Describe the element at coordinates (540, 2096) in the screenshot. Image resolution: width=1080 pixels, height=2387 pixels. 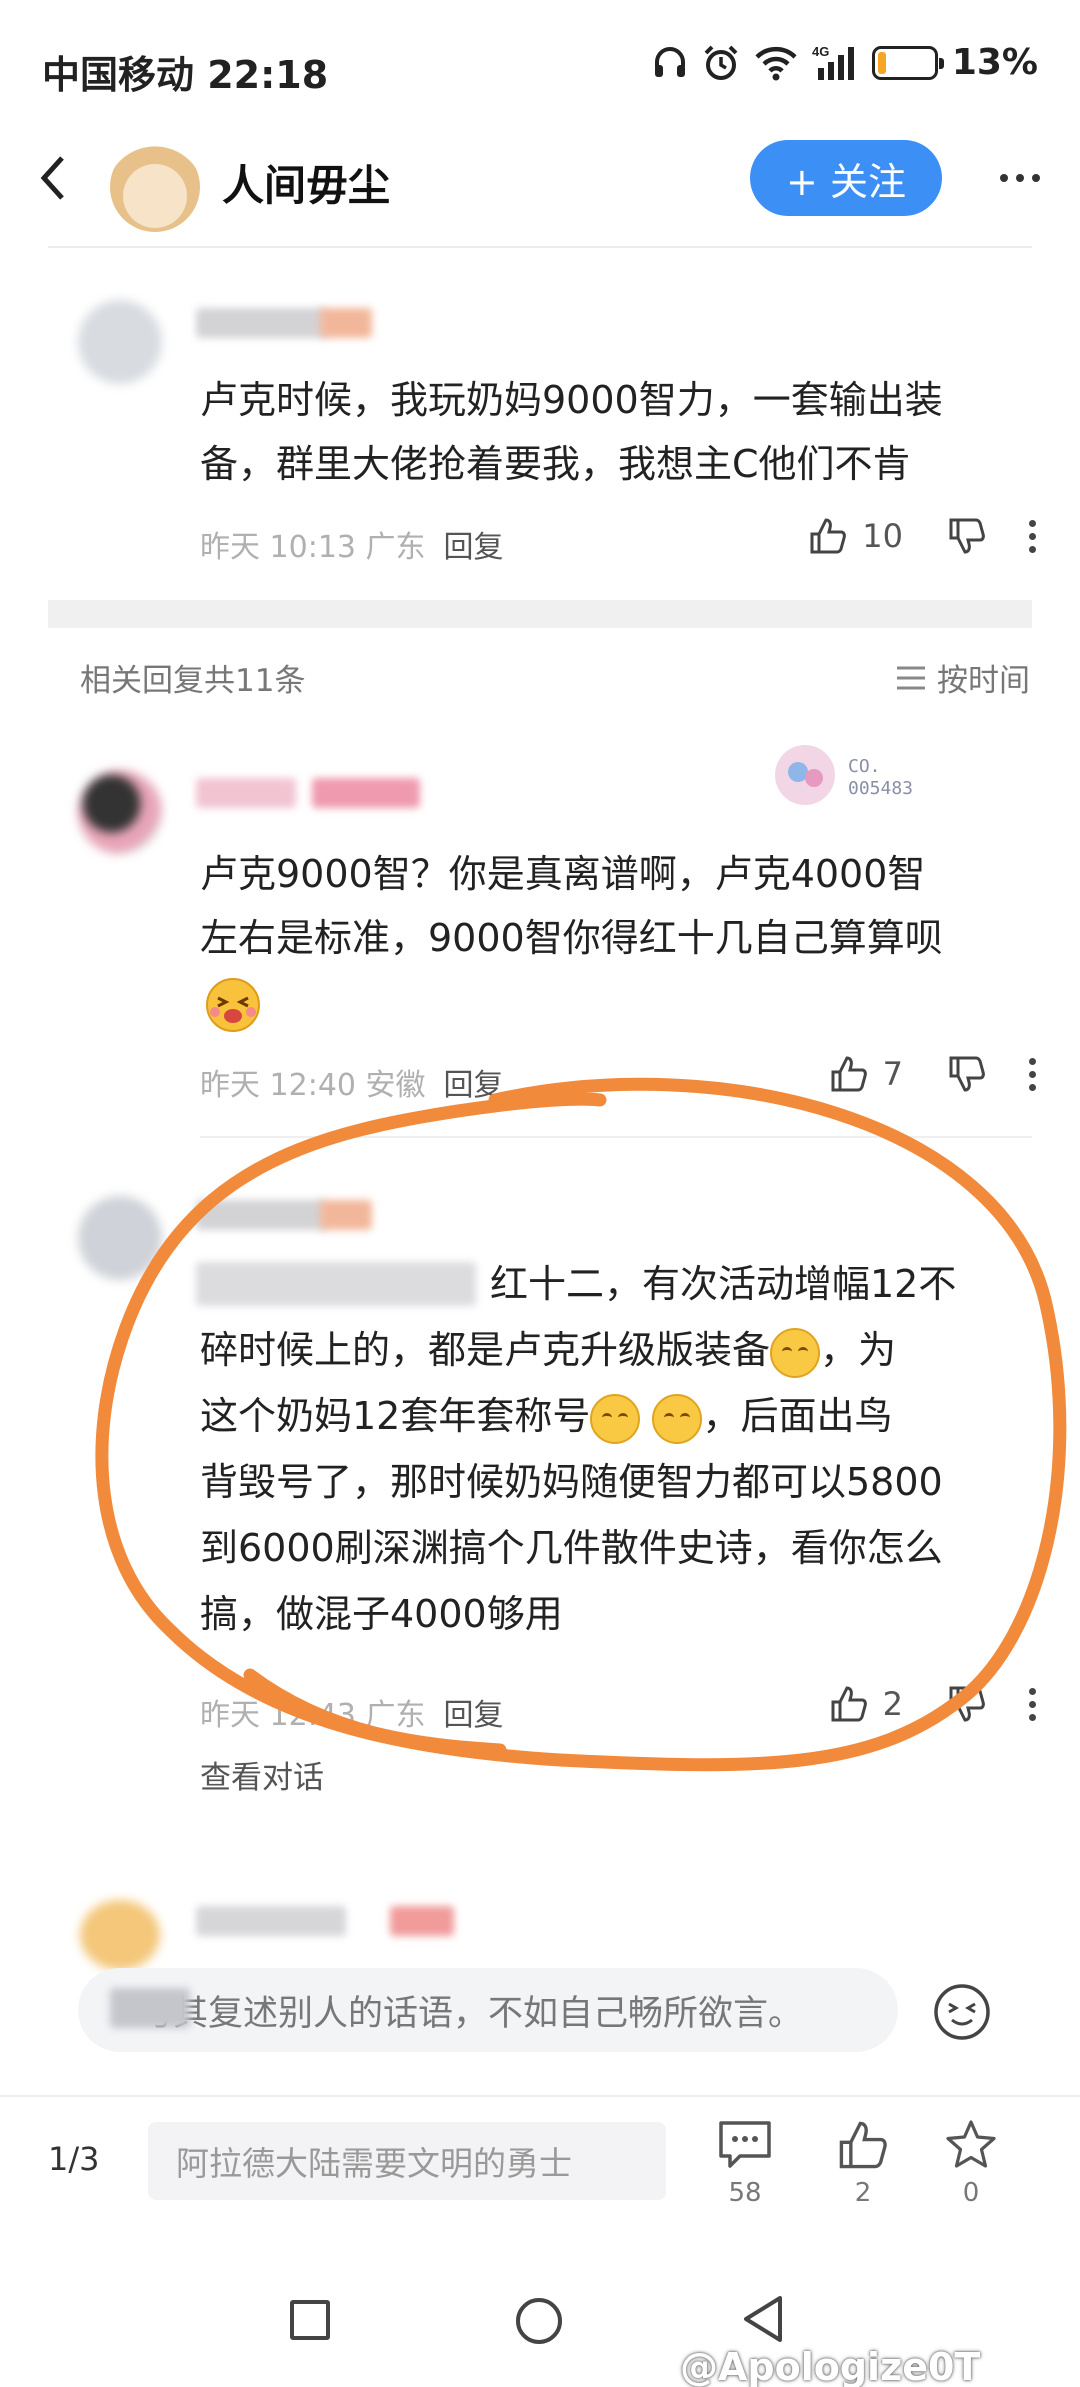
I see `bottom-divider` at that location.